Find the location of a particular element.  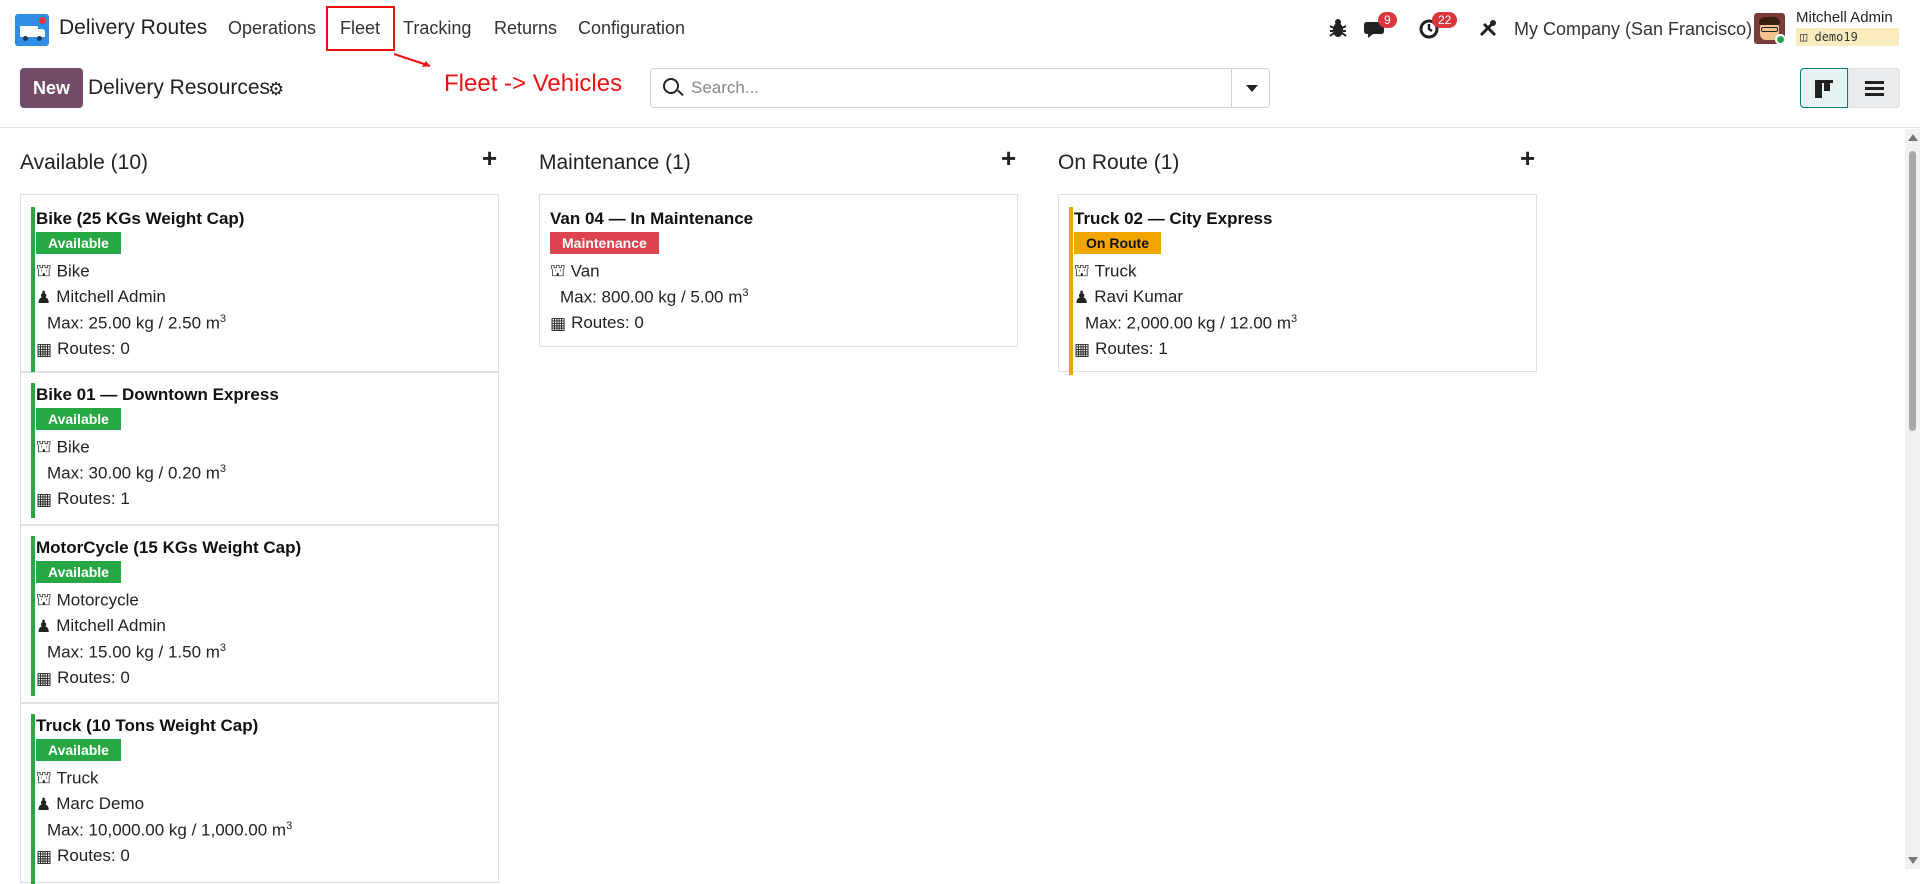

capacity-text: Max: 30.00 kg / 0.20 m is located at coordinates (133, 473).